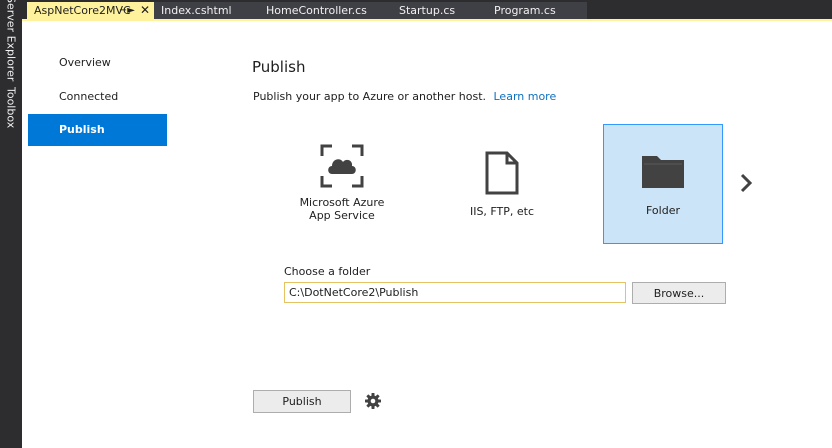  What do you see at coordinates (97, 108) in the screenshot?
I see `nav-item-connected-services: Connected Services` at bounding box center [97, 108].